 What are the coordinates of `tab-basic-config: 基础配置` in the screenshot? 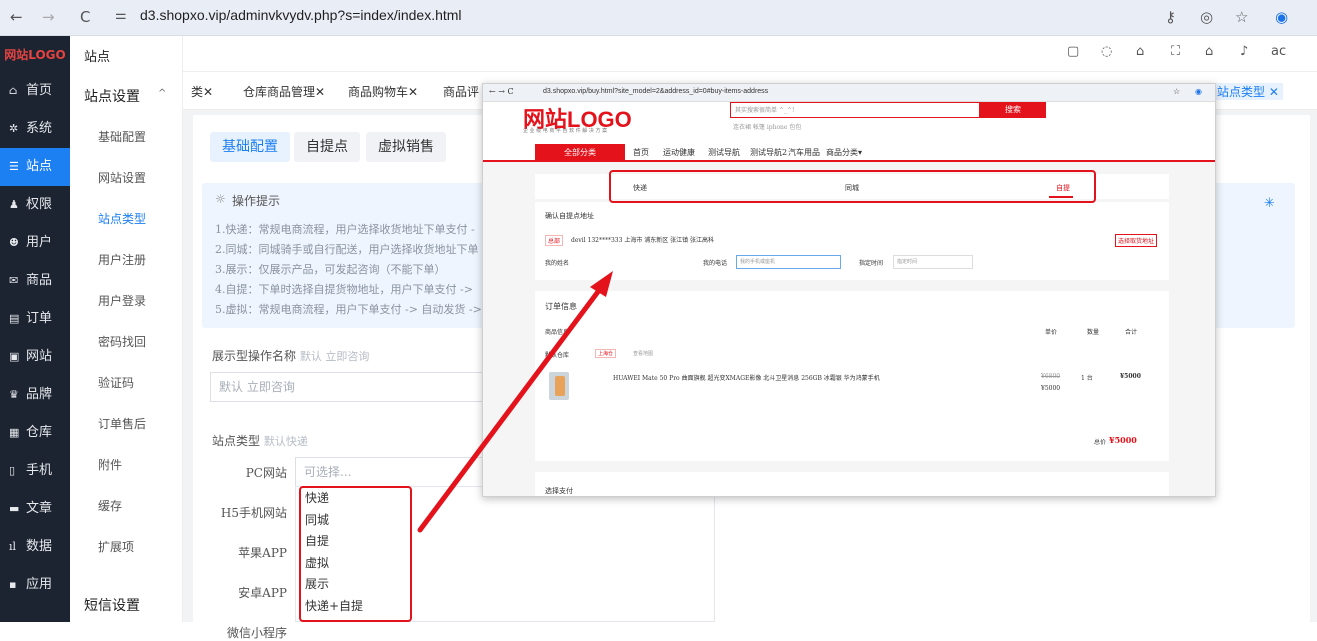 It's located at (250, 147).